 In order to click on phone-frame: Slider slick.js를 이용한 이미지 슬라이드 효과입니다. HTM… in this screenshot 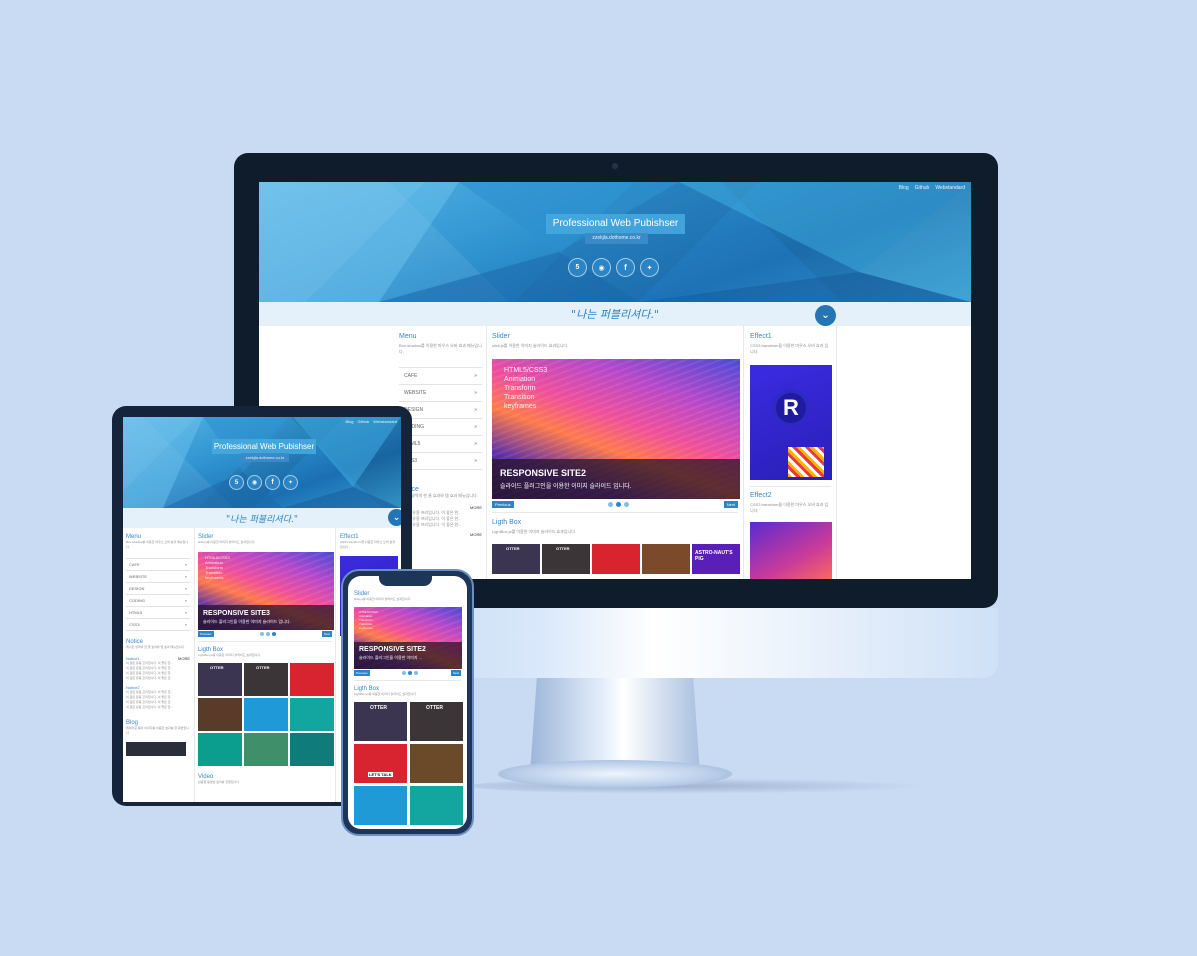, I will do `click(407, 702)`.